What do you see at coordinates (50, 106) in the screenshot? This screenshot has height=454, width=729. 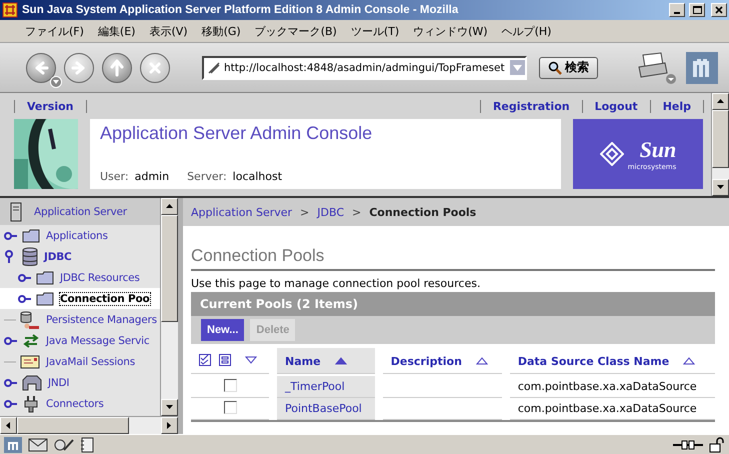 I see `header-link: Version` at bounding box center [50, 106].